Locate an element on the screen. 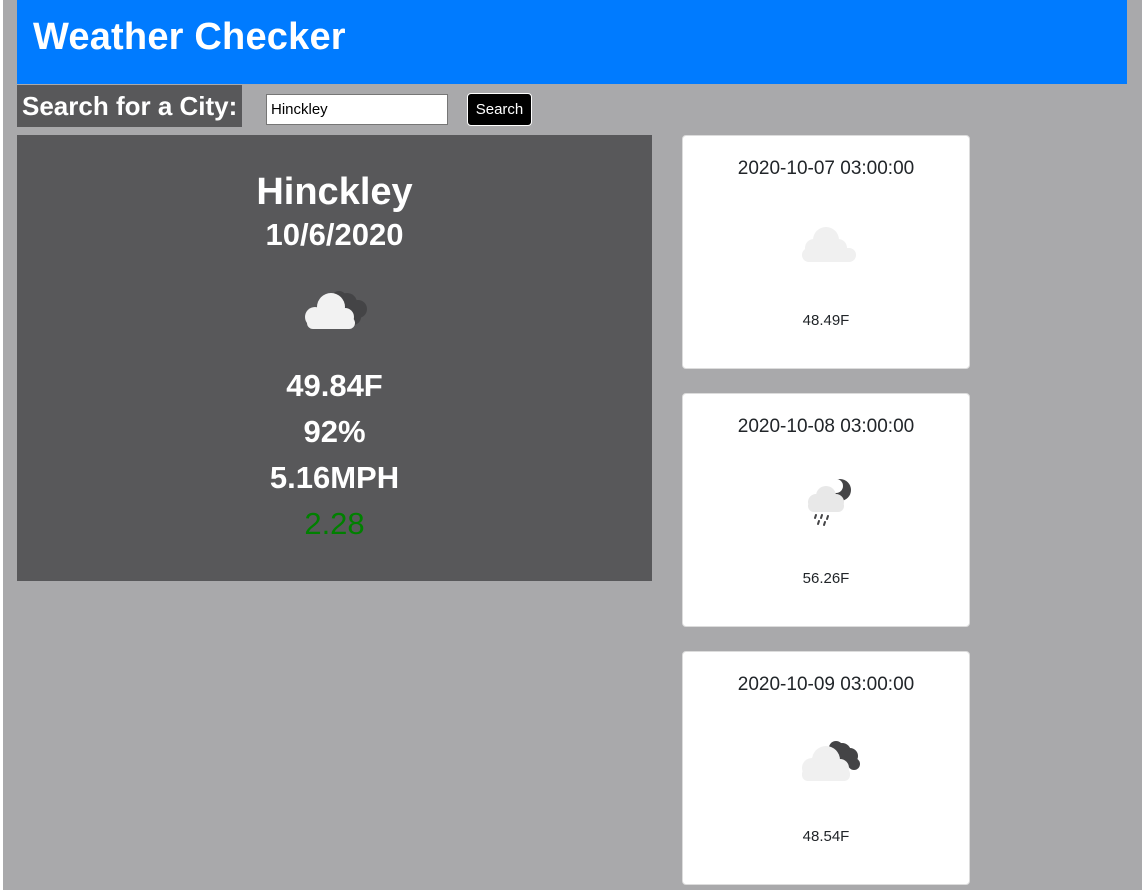 This screenshot has width=1142, height=890. forecast-temperature: 56.26F is located at coordinates (826, 578).